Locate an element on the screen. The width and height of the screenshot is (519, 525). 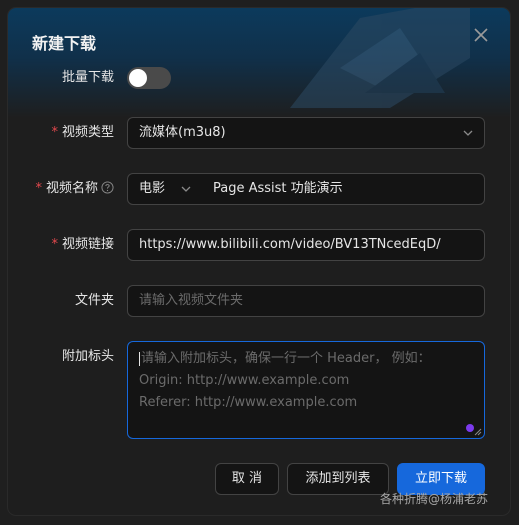
video-type-value: 流媒体(m3u8) is located at coordinates (182, 132).